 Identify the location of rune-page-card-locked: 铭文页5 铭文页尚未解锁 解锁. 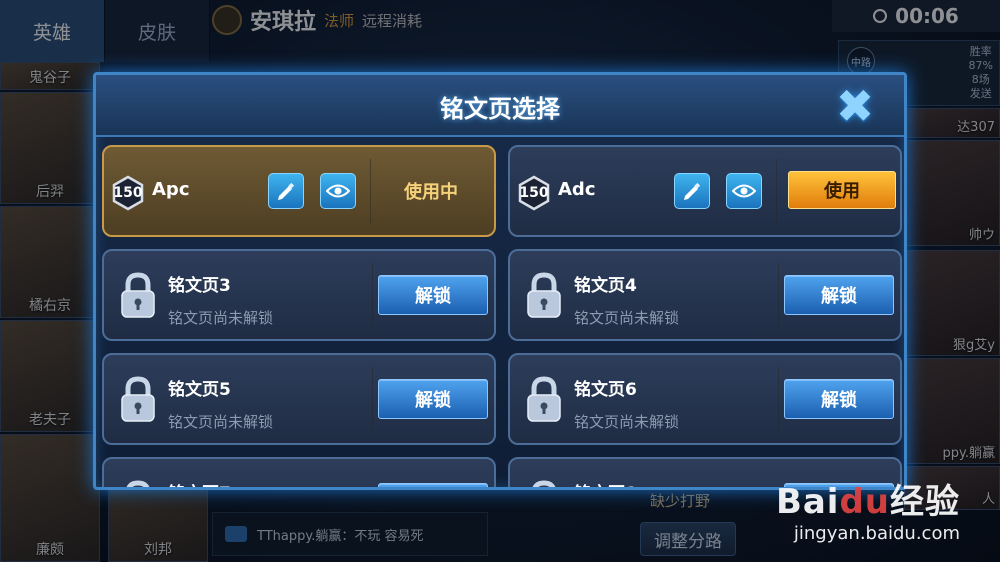
(299, 399).